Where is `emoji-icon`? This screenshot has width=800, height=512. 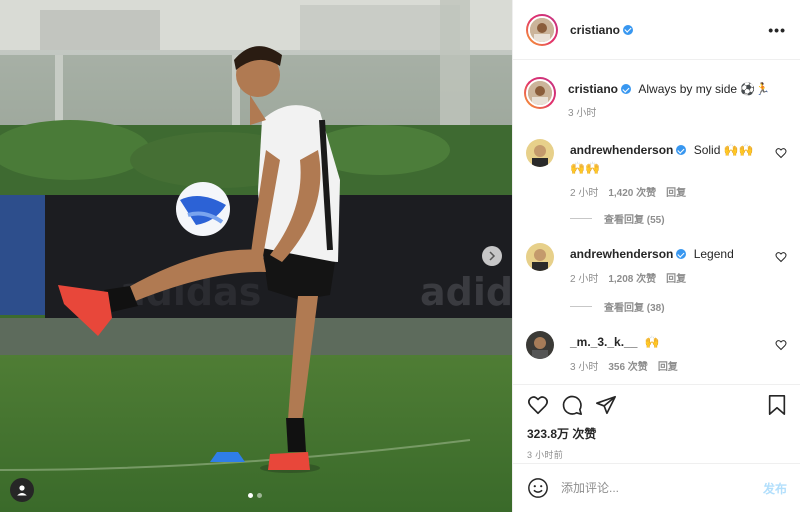 emoji-icon is located at coordinates (538, 488).